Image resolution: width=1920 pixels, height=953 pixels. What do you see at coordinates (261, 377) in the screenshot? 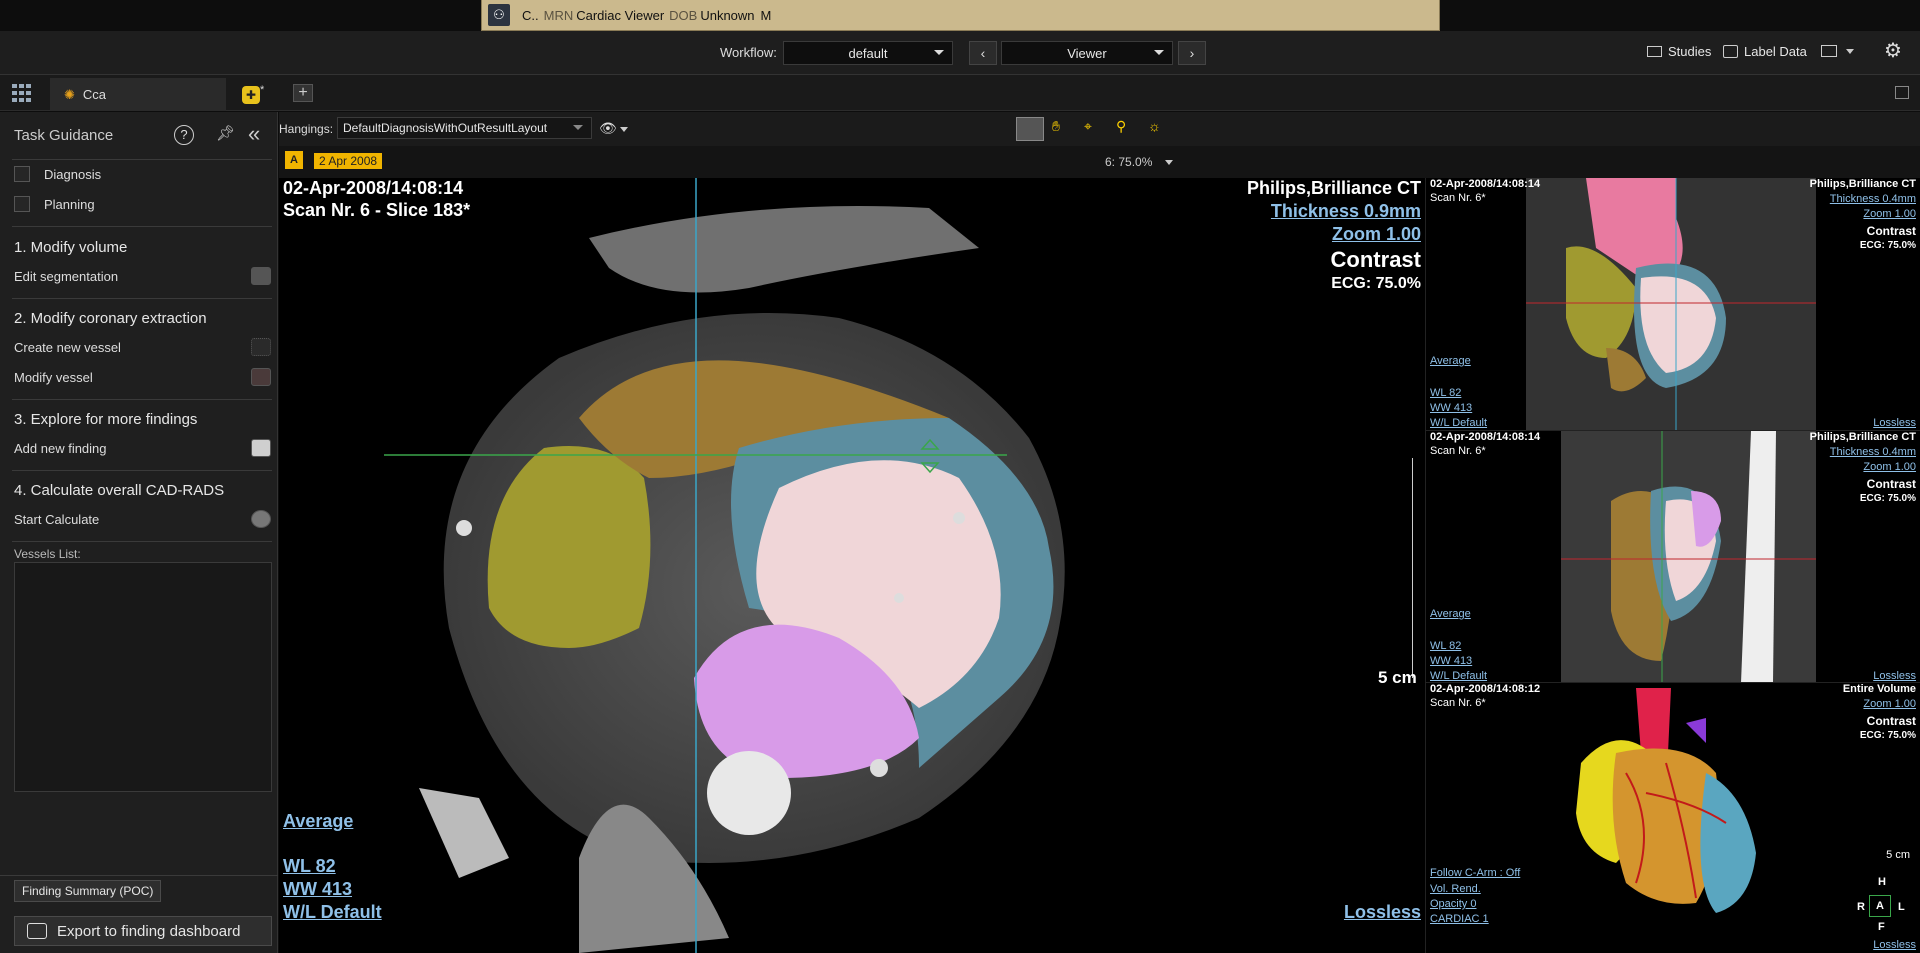
I see `modify-vessel-icon` at bounding box center [261, 377].